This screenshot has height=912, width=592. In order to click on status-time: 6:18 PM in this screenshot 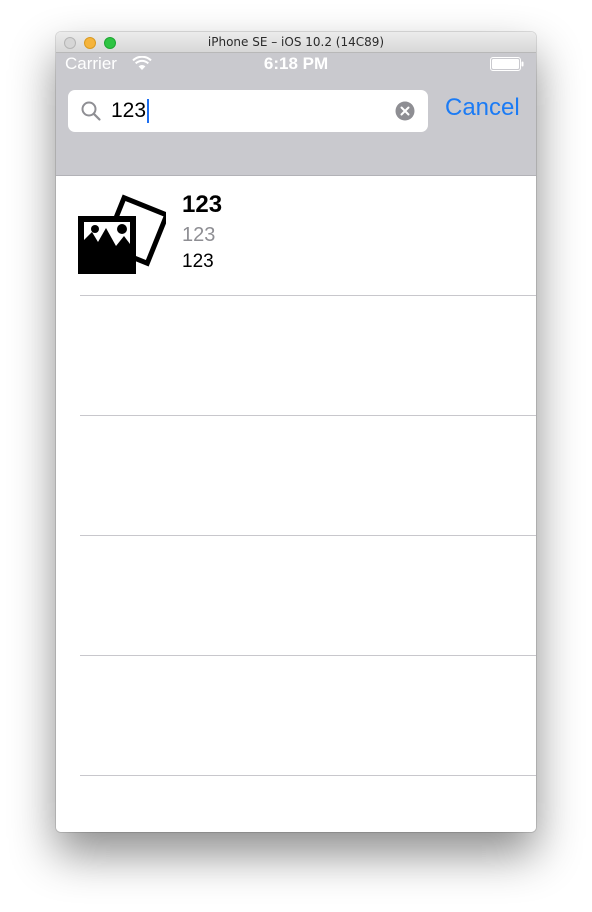, I will do `click(296, 63)`.